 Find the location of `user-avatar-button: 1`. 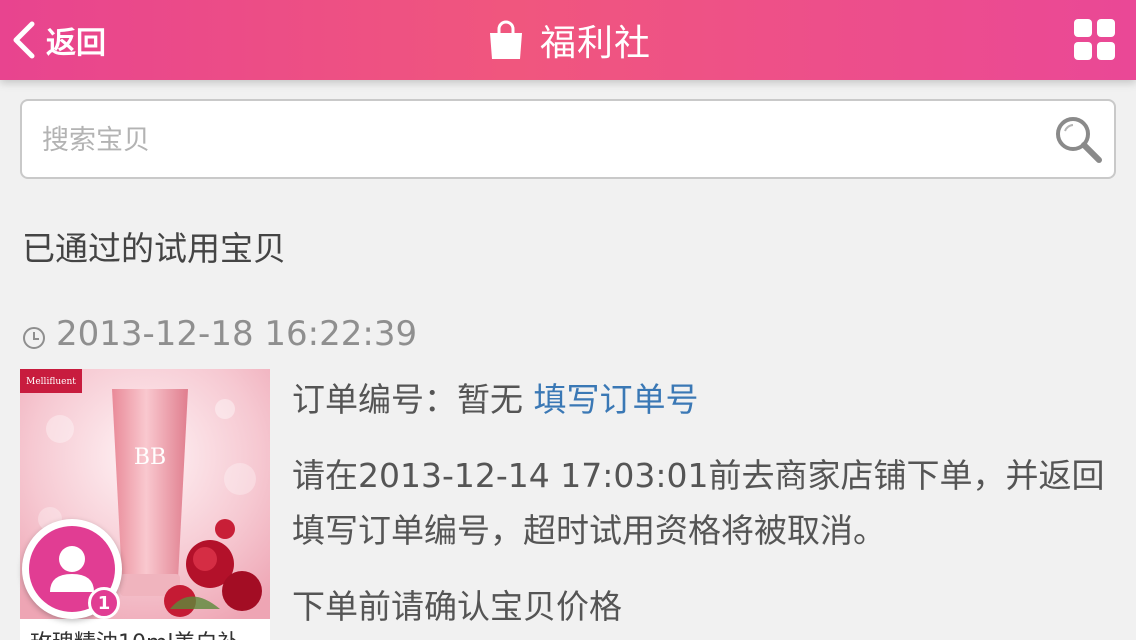

user-avatar-button: 1 is located at coordinates (72, 569).